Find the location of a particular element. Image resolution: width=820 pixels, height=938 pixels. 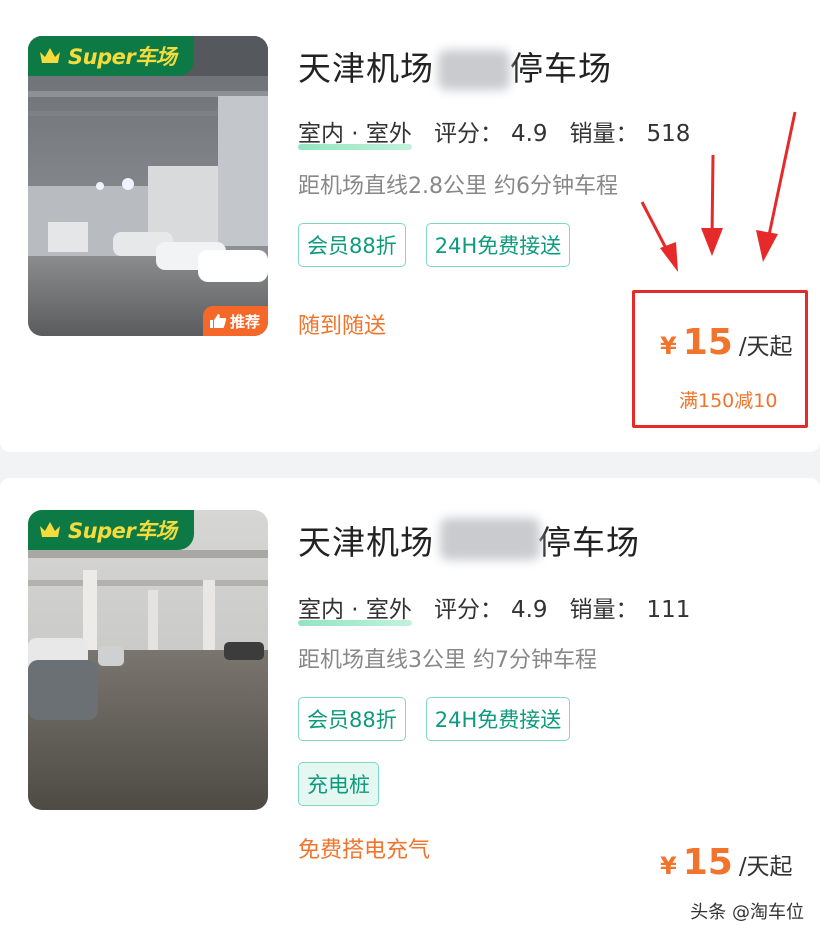

service-perk: 免费搭电充气 is located at coordinates (364, 850).